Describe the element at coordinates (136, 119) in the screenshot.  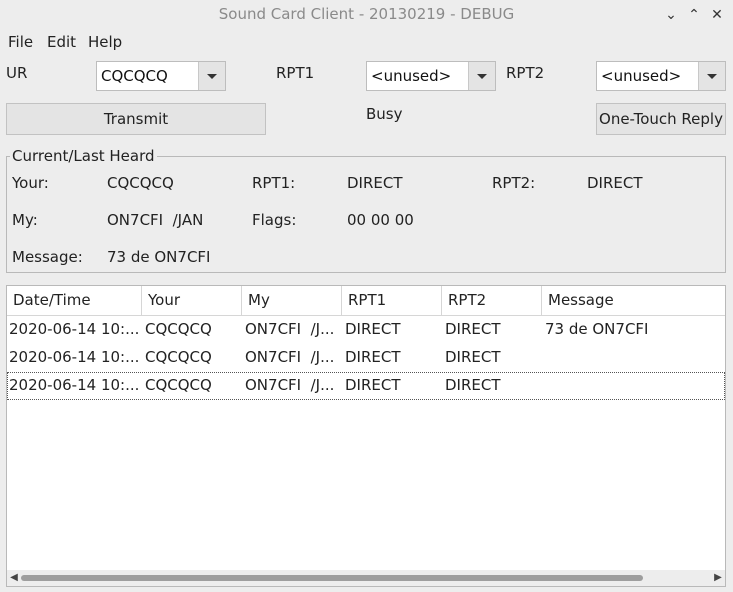
I see `transmit-button: Transmit` at that location.